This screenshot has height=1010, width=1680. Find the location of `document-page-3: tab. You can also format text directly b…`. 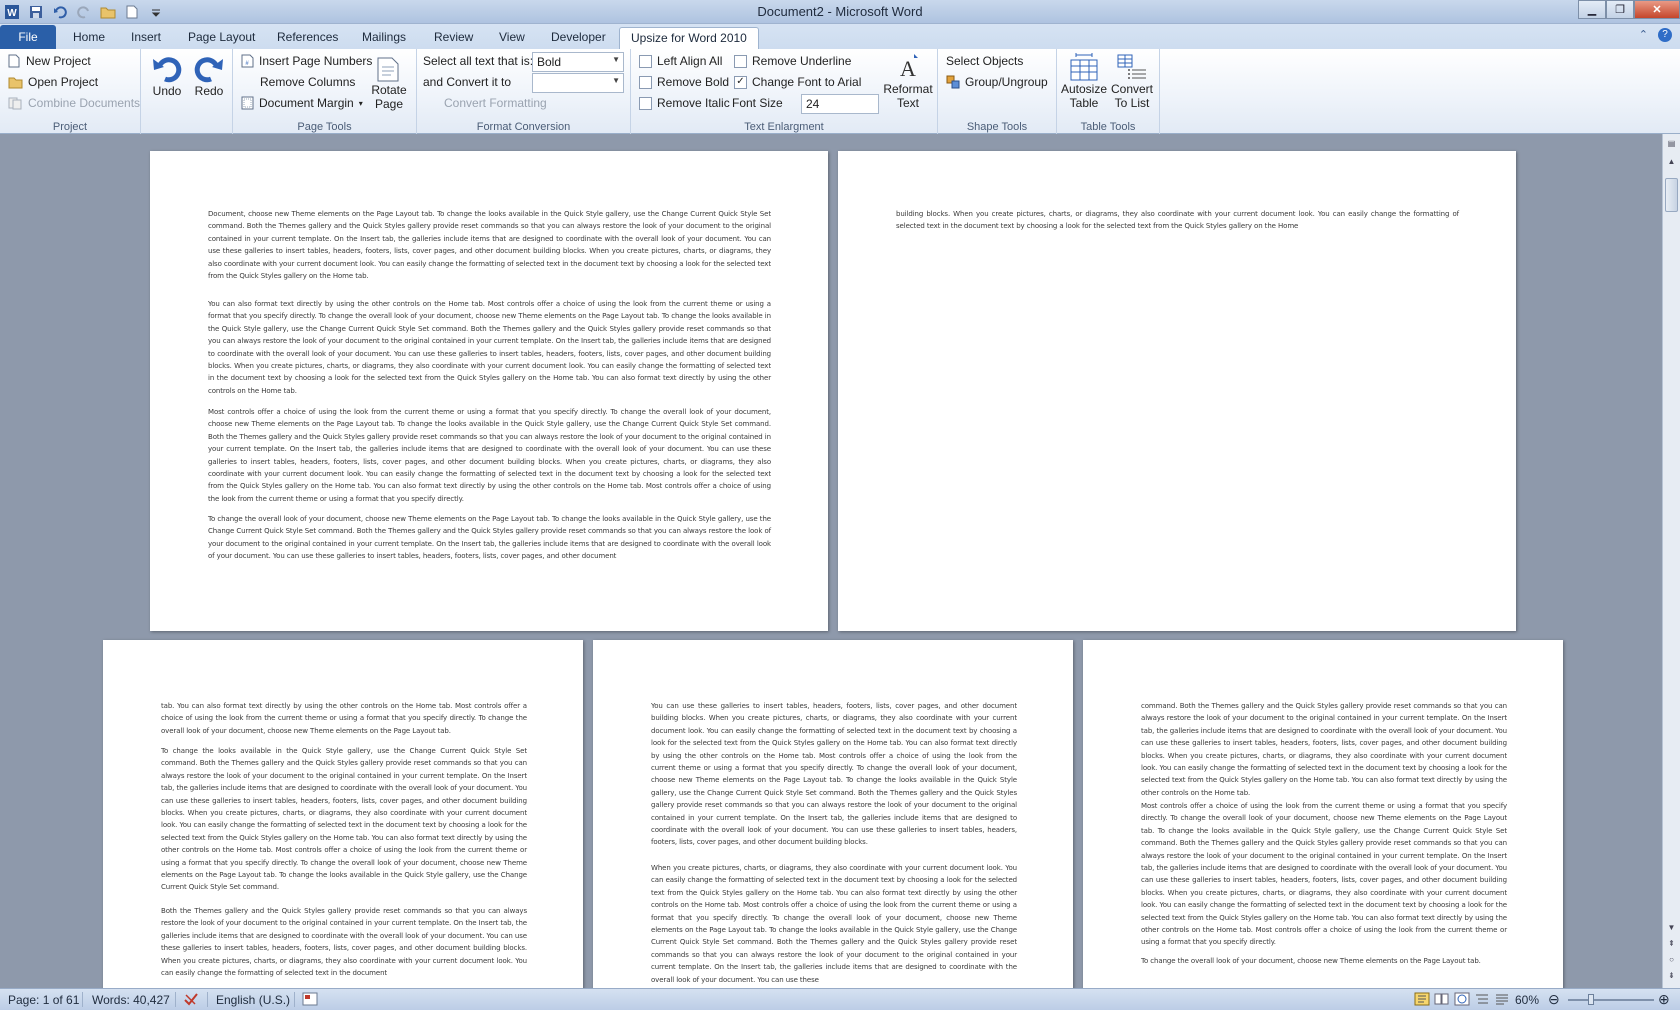

document-page-3: tab. You can also format text directly b… is located at coordinates (343, 814).